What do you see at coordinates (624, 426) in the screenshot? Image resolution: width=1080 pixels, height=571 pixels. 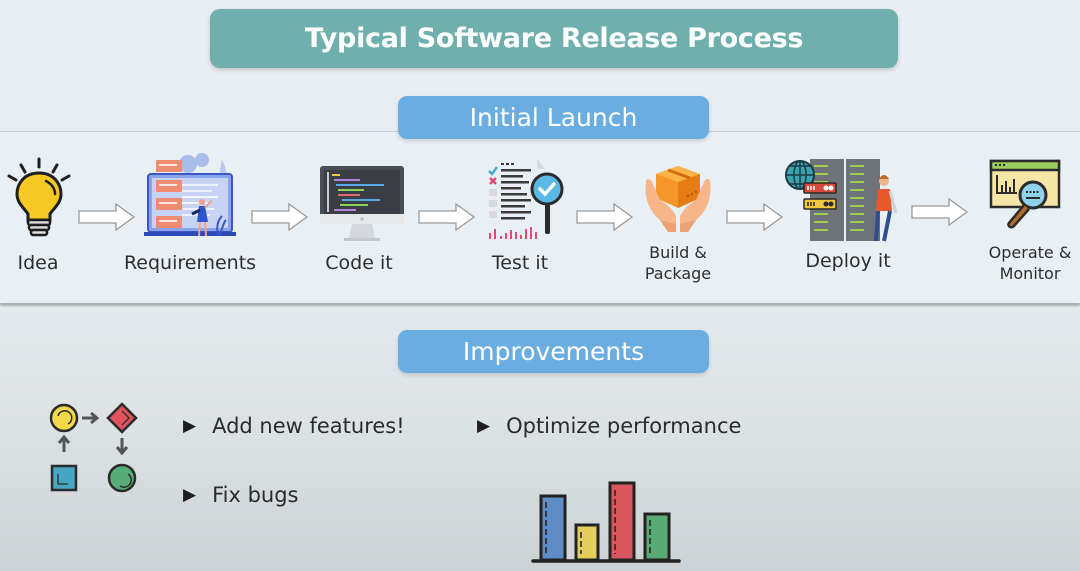 I see `improvement-item-label: Optimize performance` at bounding box center [624, 426].